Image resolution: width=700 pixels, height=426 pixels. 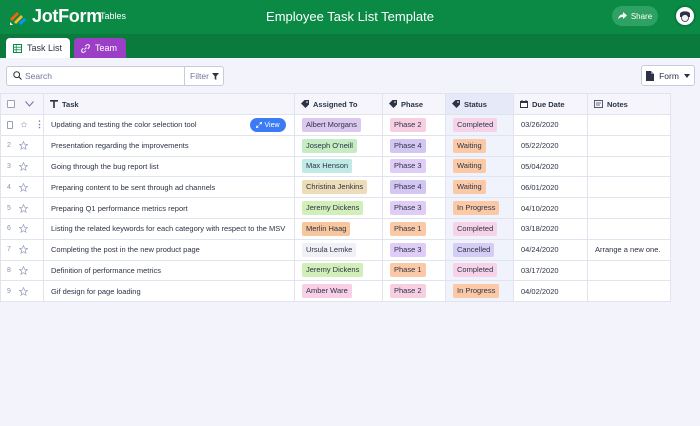 What do you see at coordinates (10, 124) in the screenshot?
I see `row-select-checkbox` at bounding box center [10, 124].